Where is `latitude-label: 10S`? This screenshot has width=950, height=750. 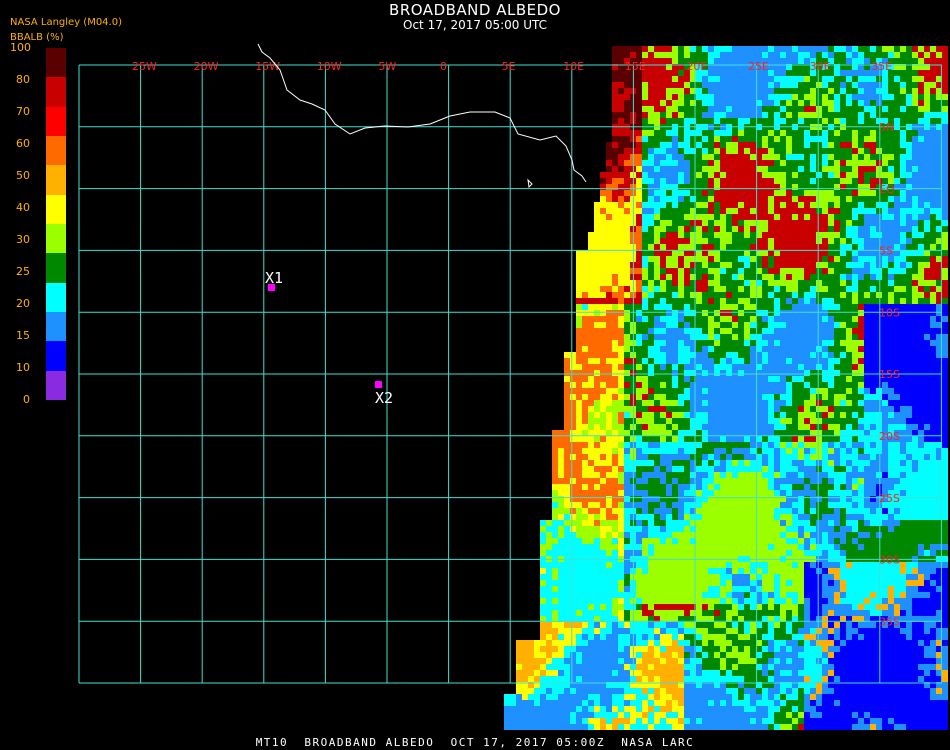
latitude-label: 10S is located at coordinates (889, 312).